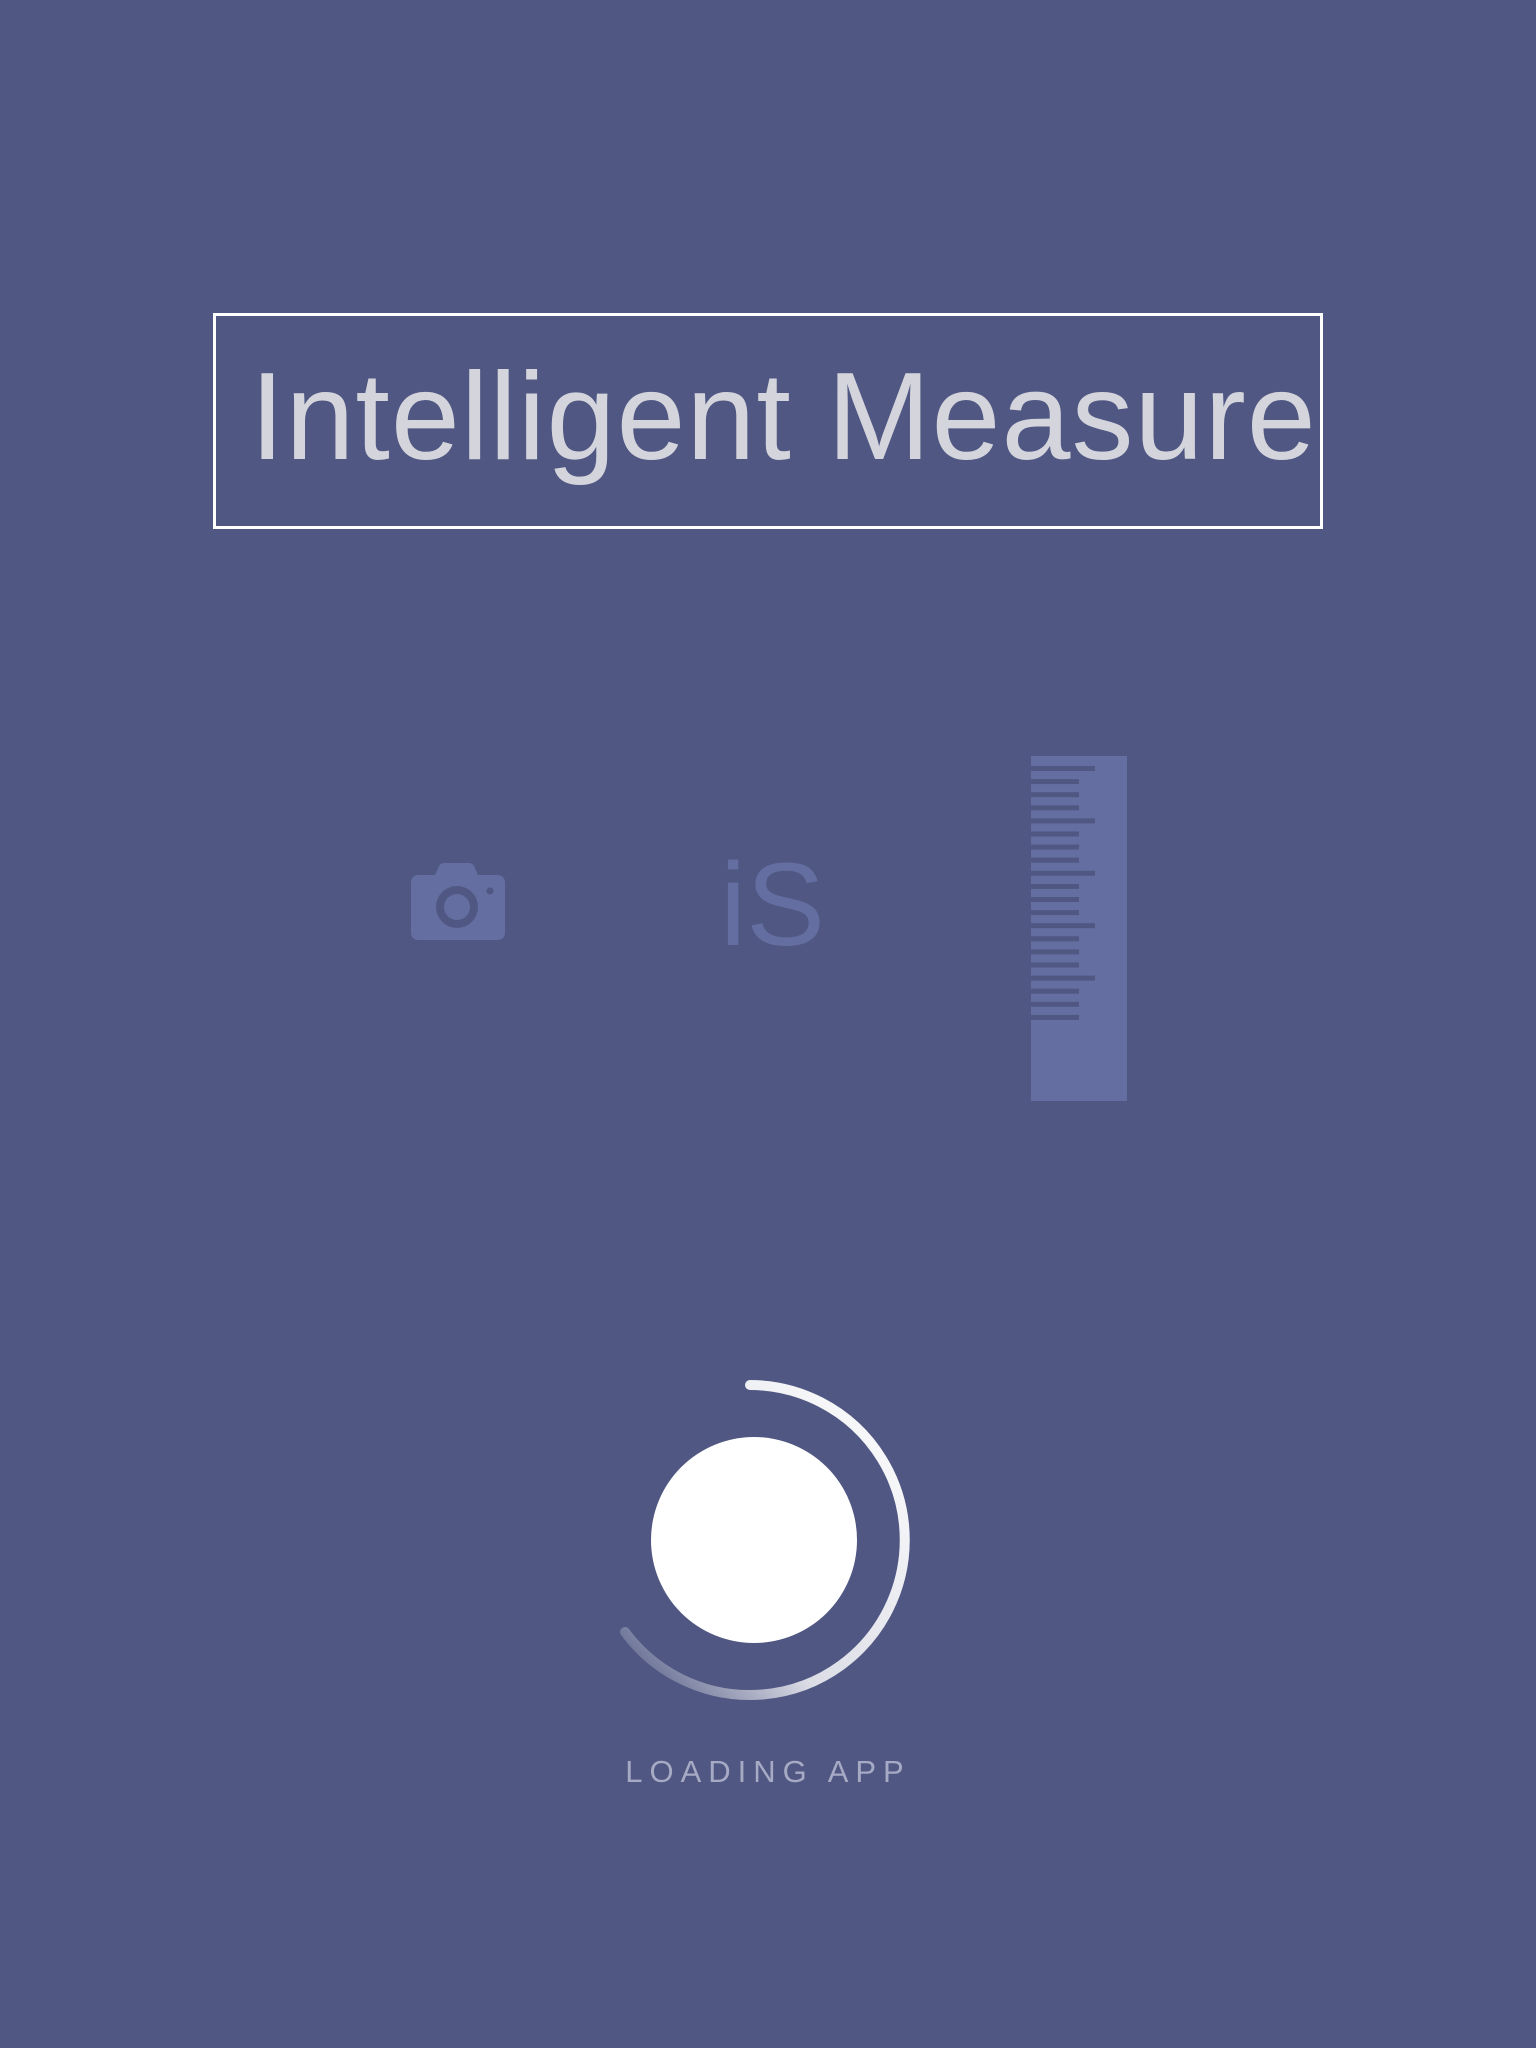  Describe the element at coordinates (754, 1540) in the screenshot. I see `spinner-center-dot` at that location.